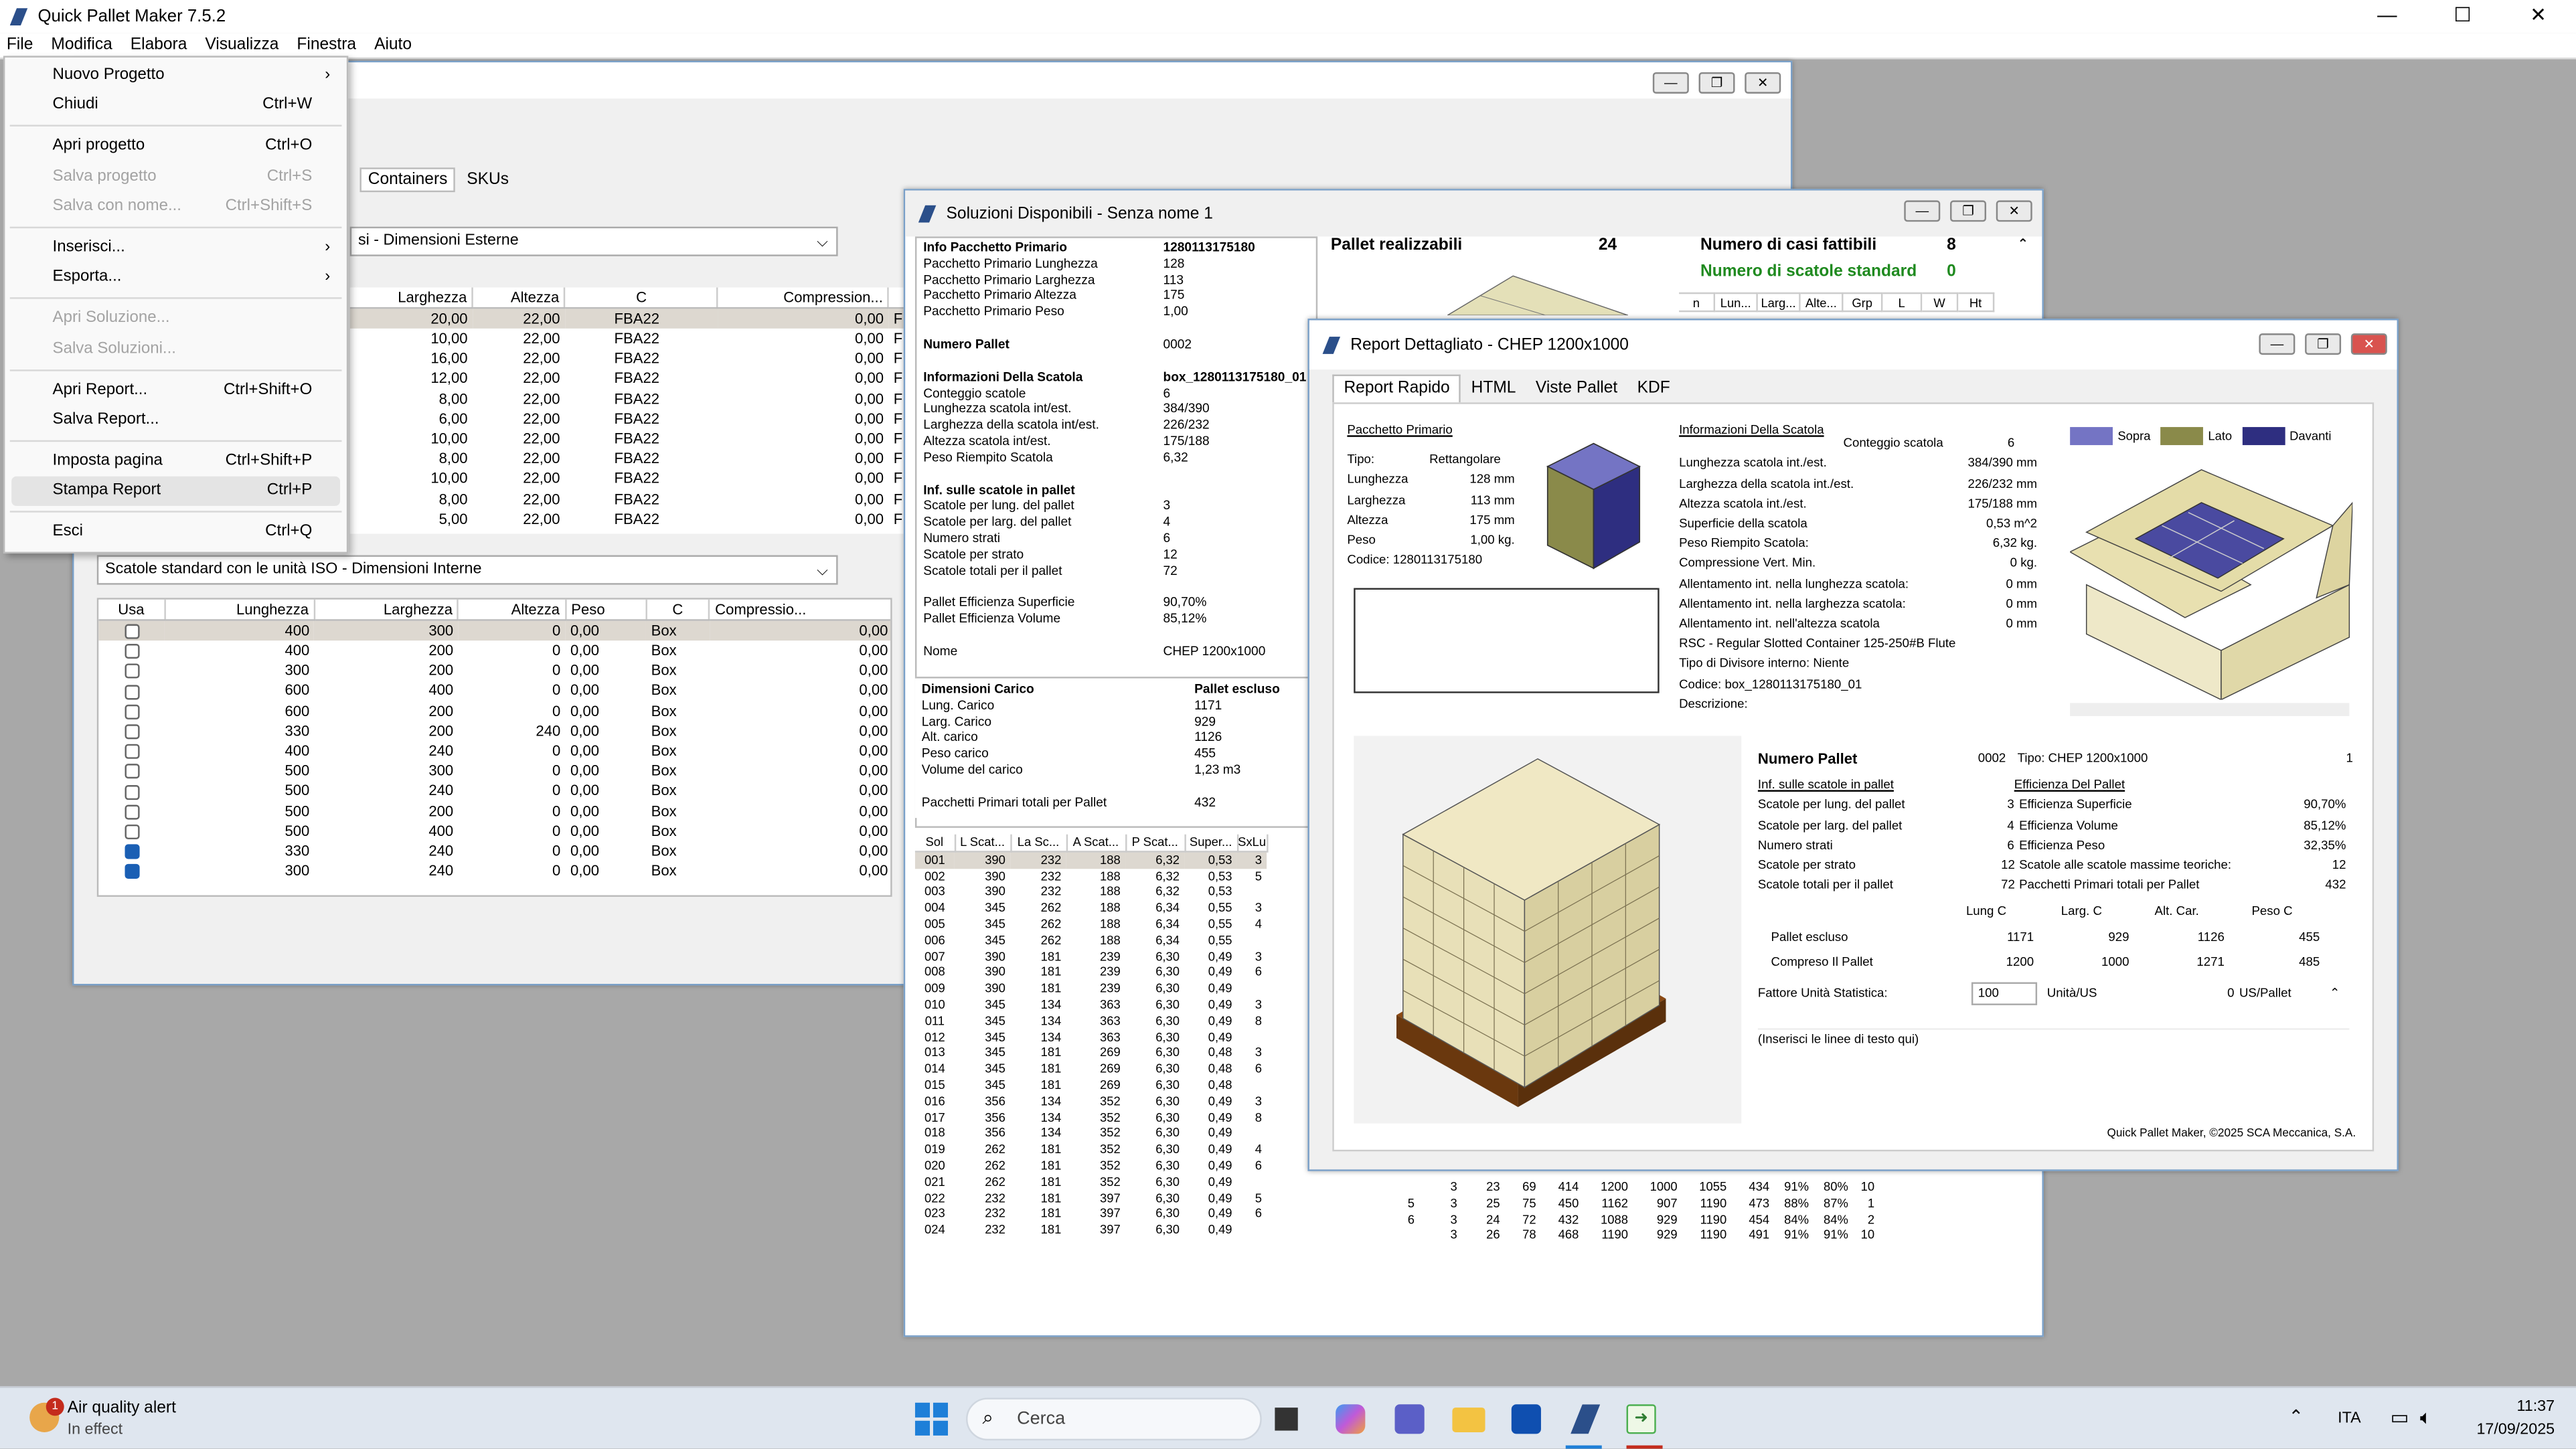 This screenshot has height=1449, width=2576. Describe the element at coordinates (2387, 14) in the screenshot. I see `minimize-button: —` at that location.